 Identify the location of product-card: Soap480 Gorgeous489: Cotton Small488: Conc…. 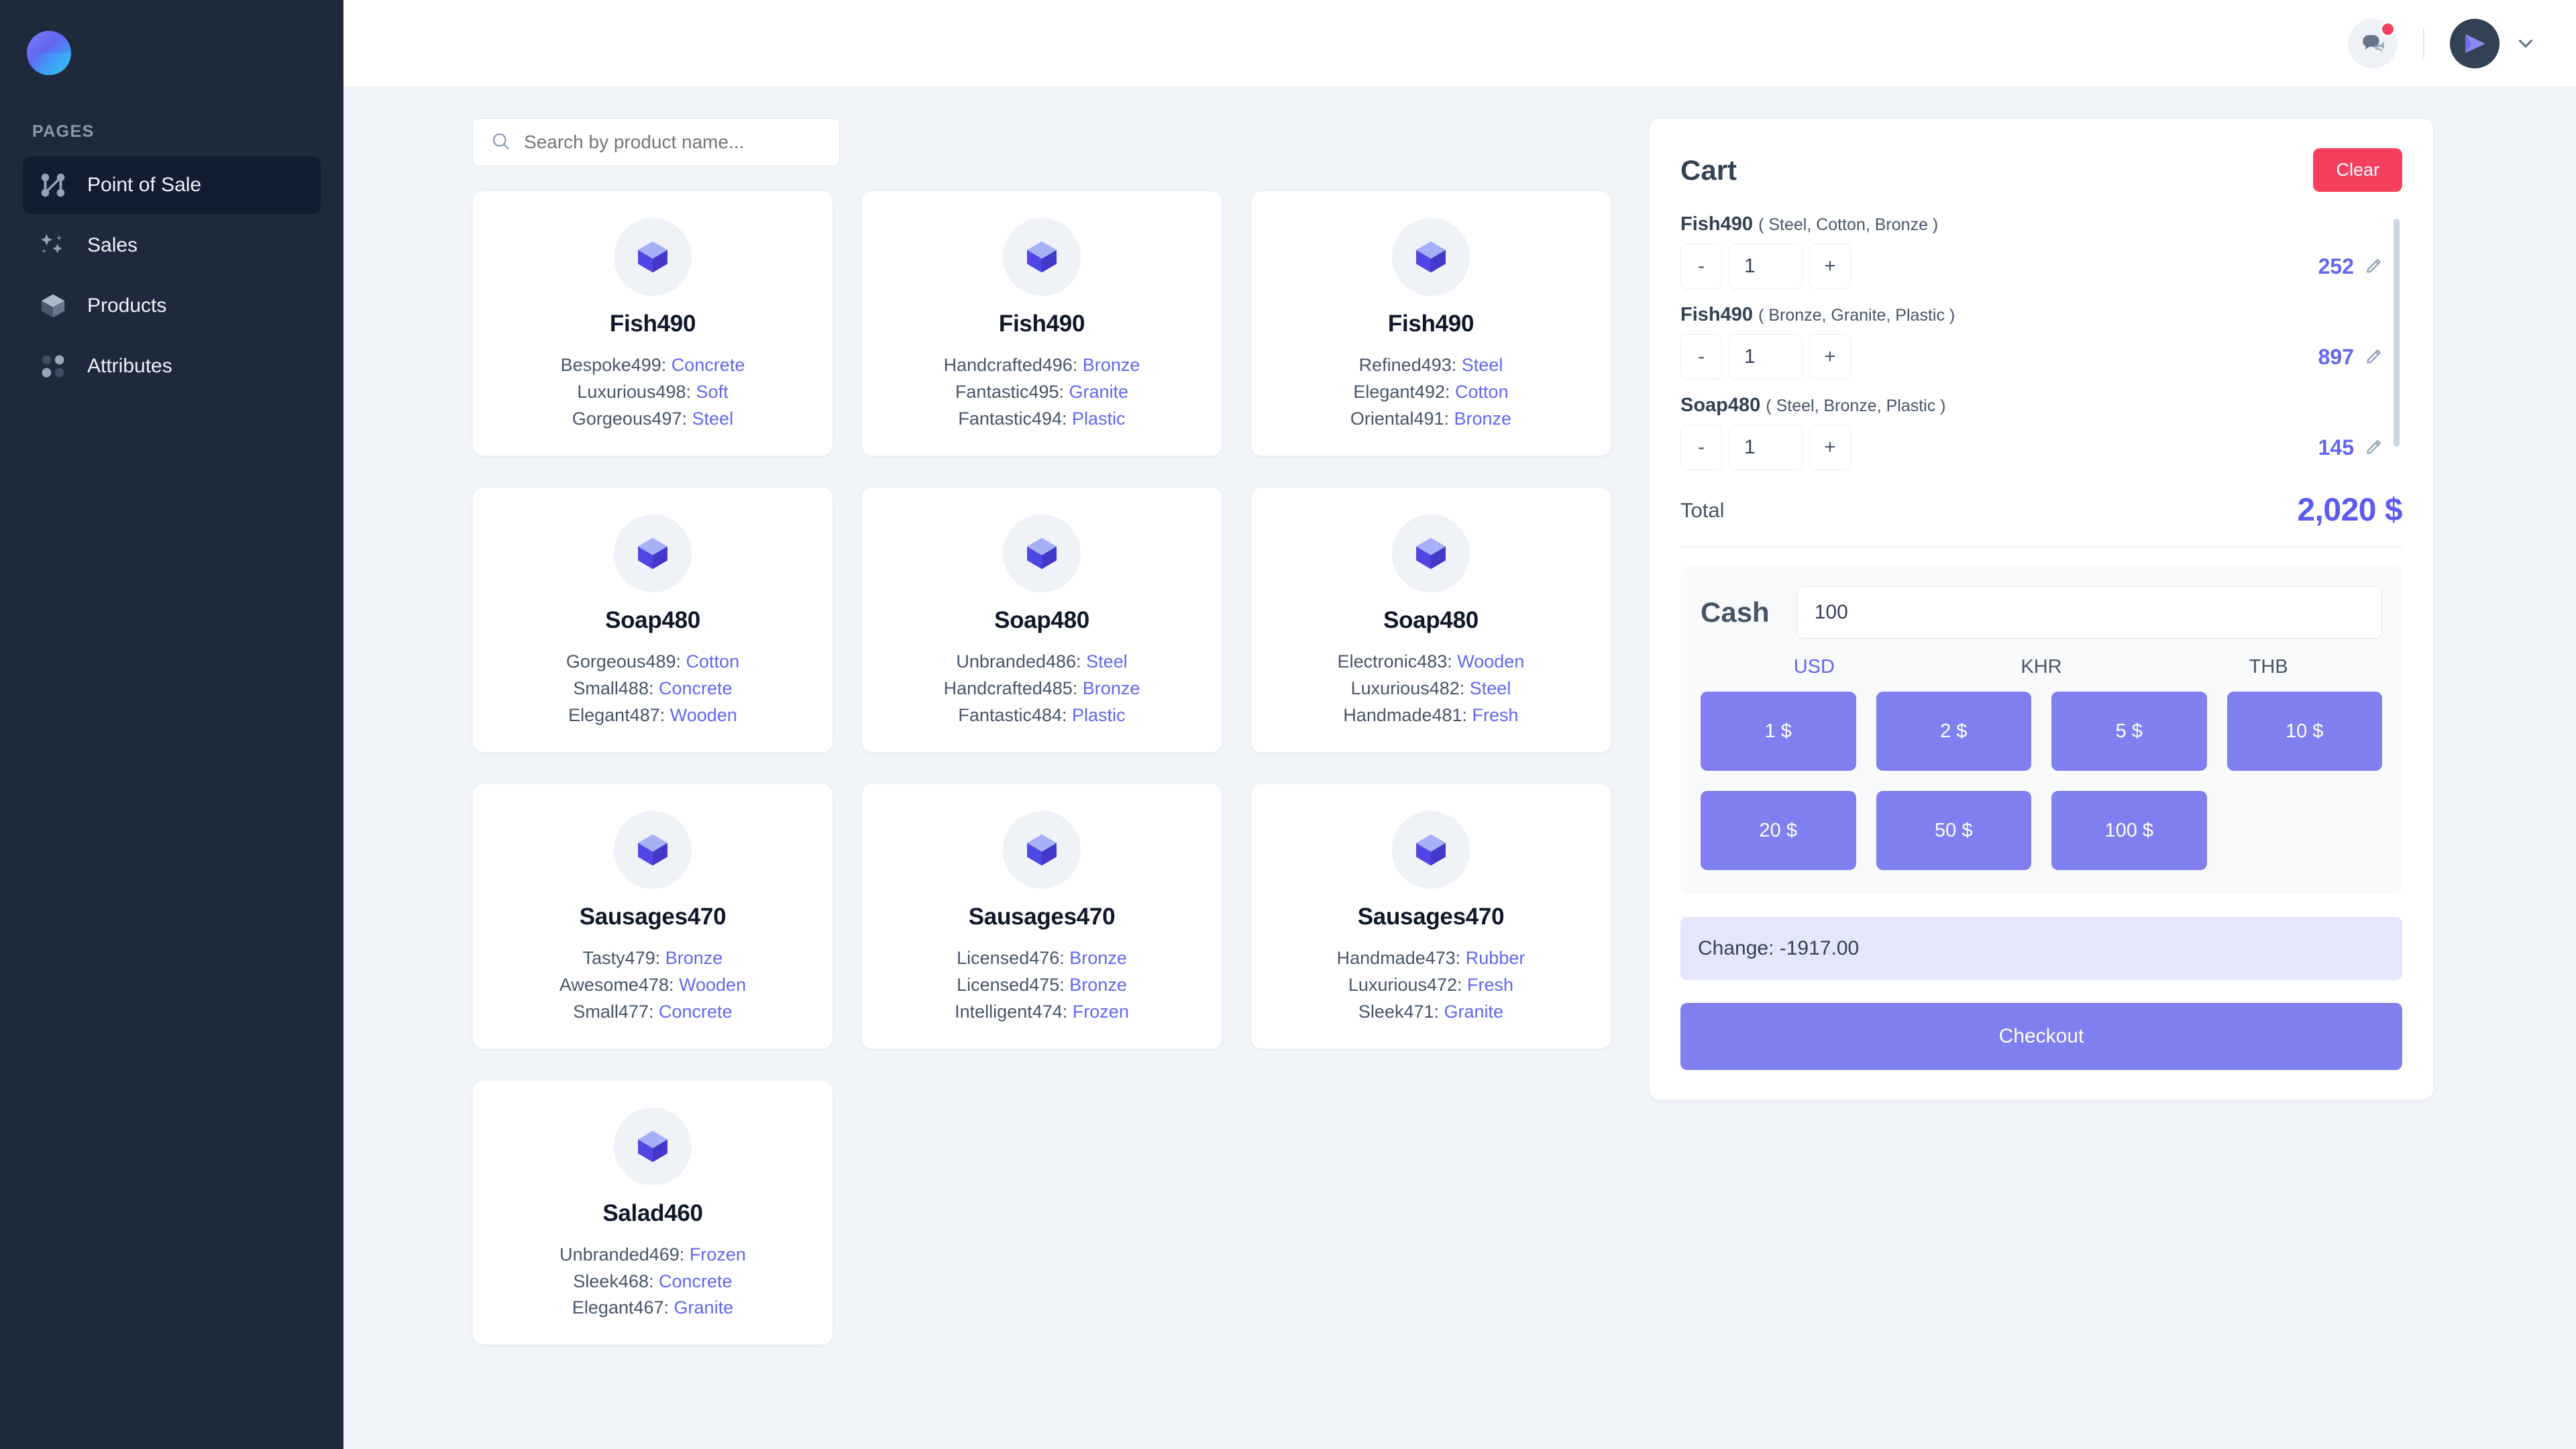
(652, 619).